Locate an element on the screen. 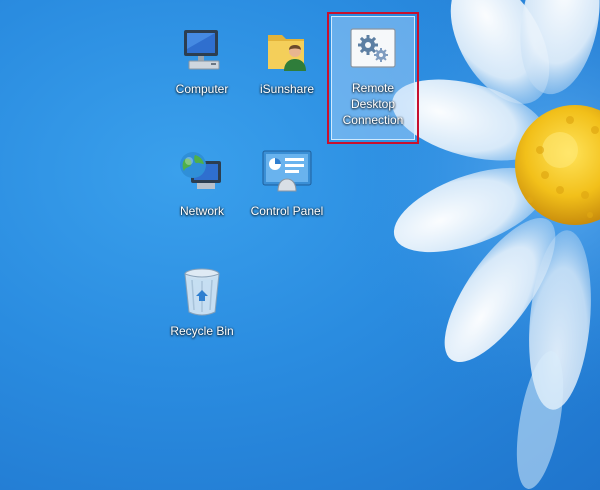 Image resolution: width=600 pixels, height=490 pixels. desktop-icon-control-panel: Control Panel is located at coordinates (287, 180).